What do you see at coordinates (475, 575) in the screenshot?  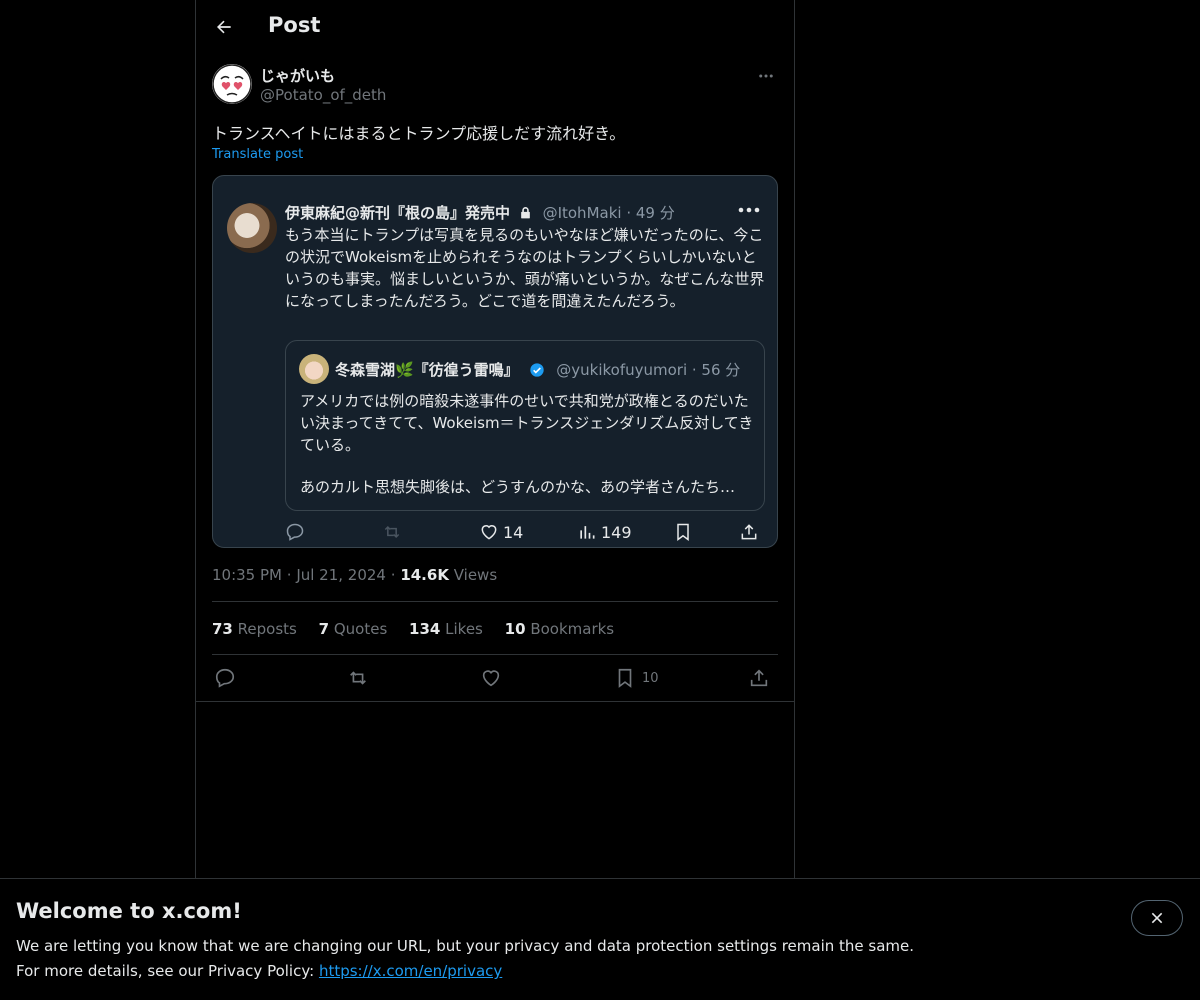 I see `views-label: Views` at bounding box center [475, 575].